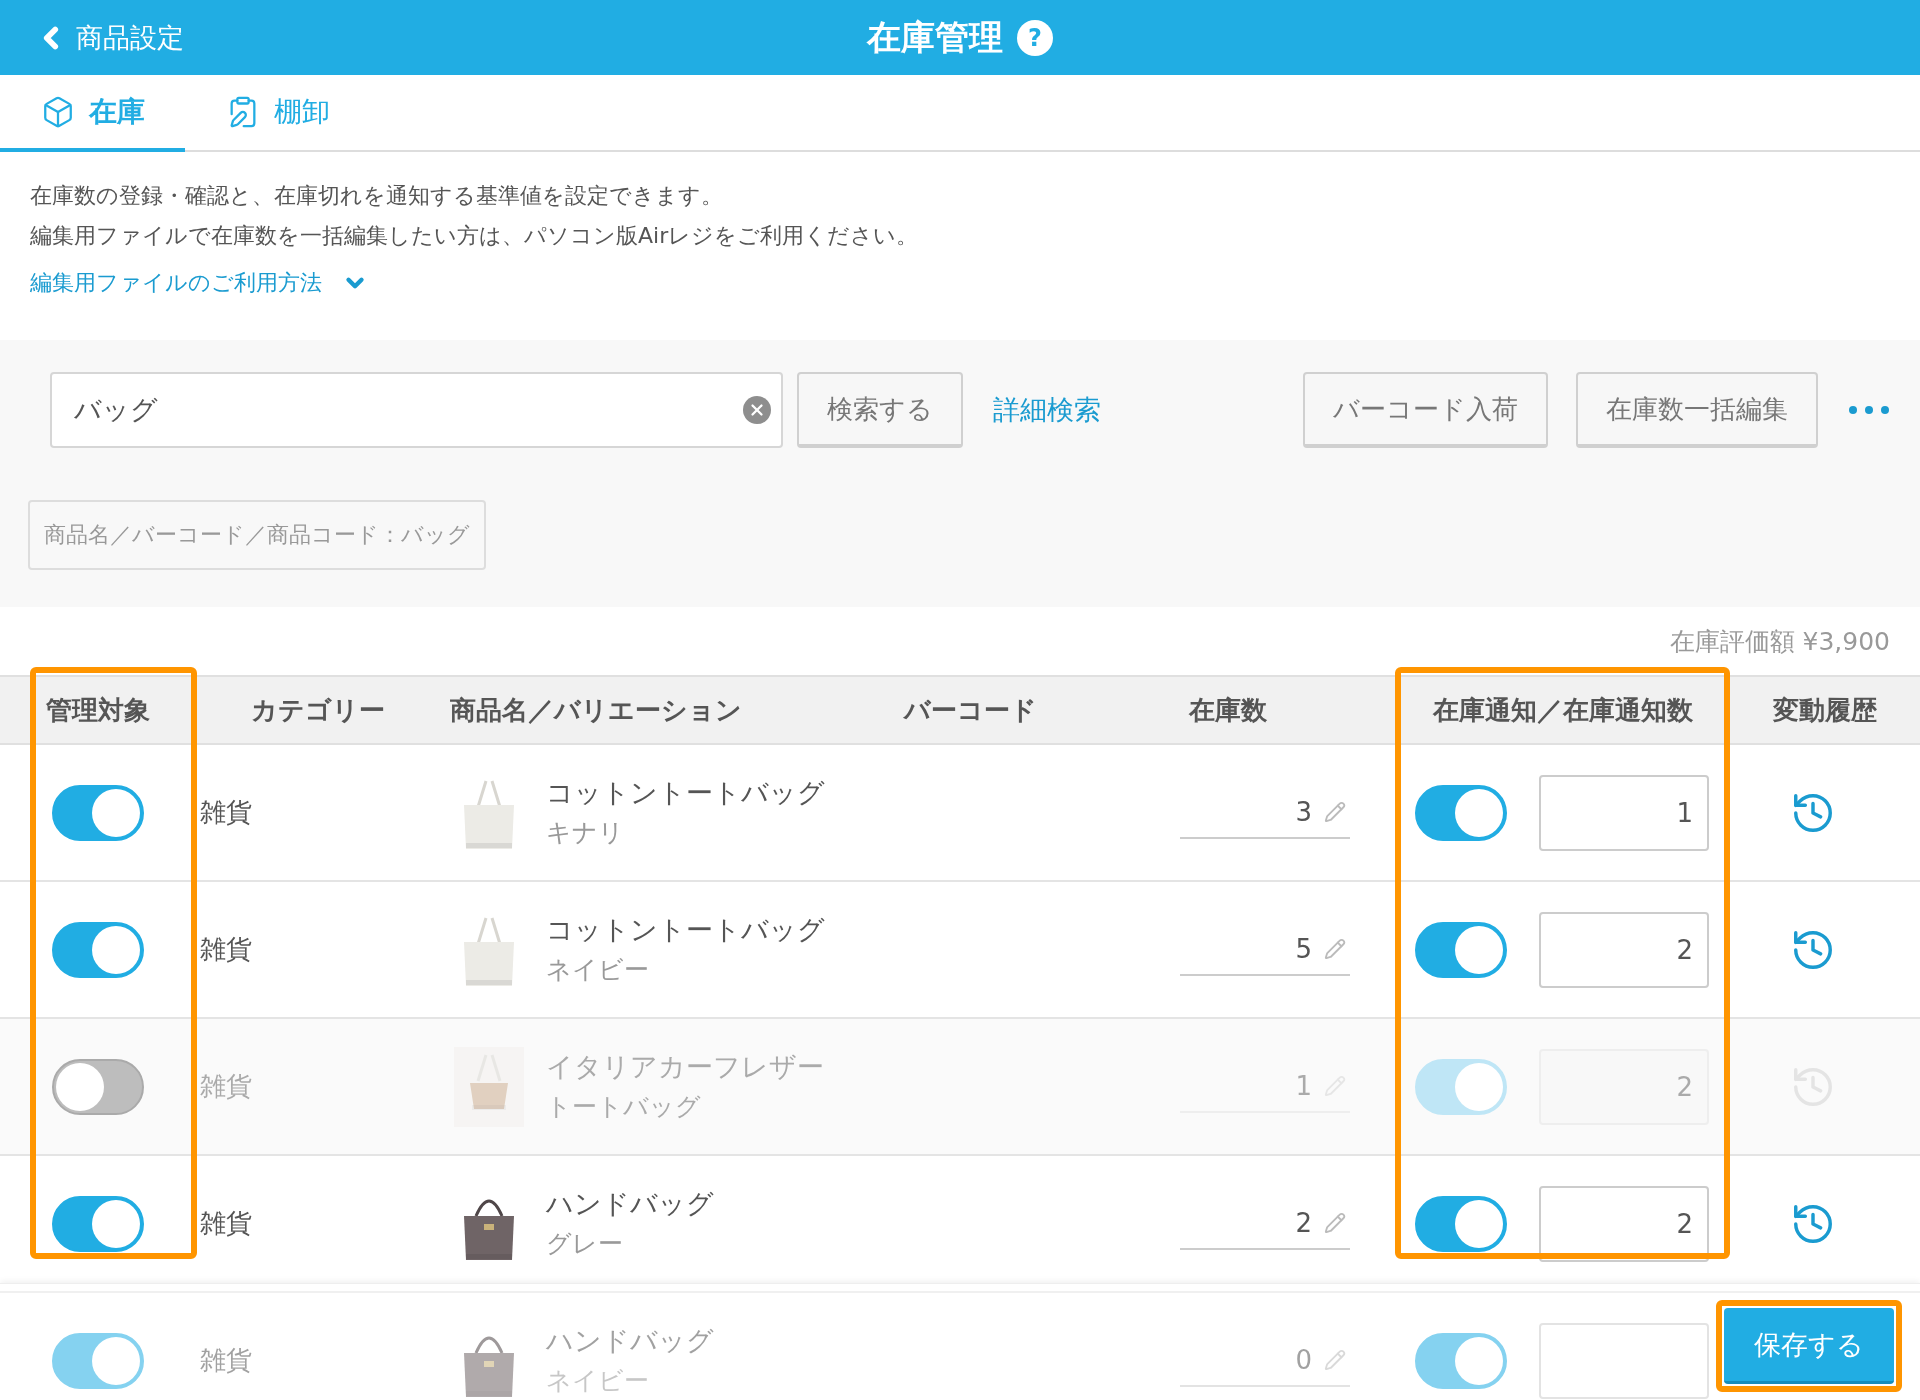 Image resolution: width=1920 pixels, height=1400 pixels. What do you see at coordinates (1047, 410) in the screenshot?
I see `advanced-search-link: 詳細検索` at bounding box center [1047, 410].